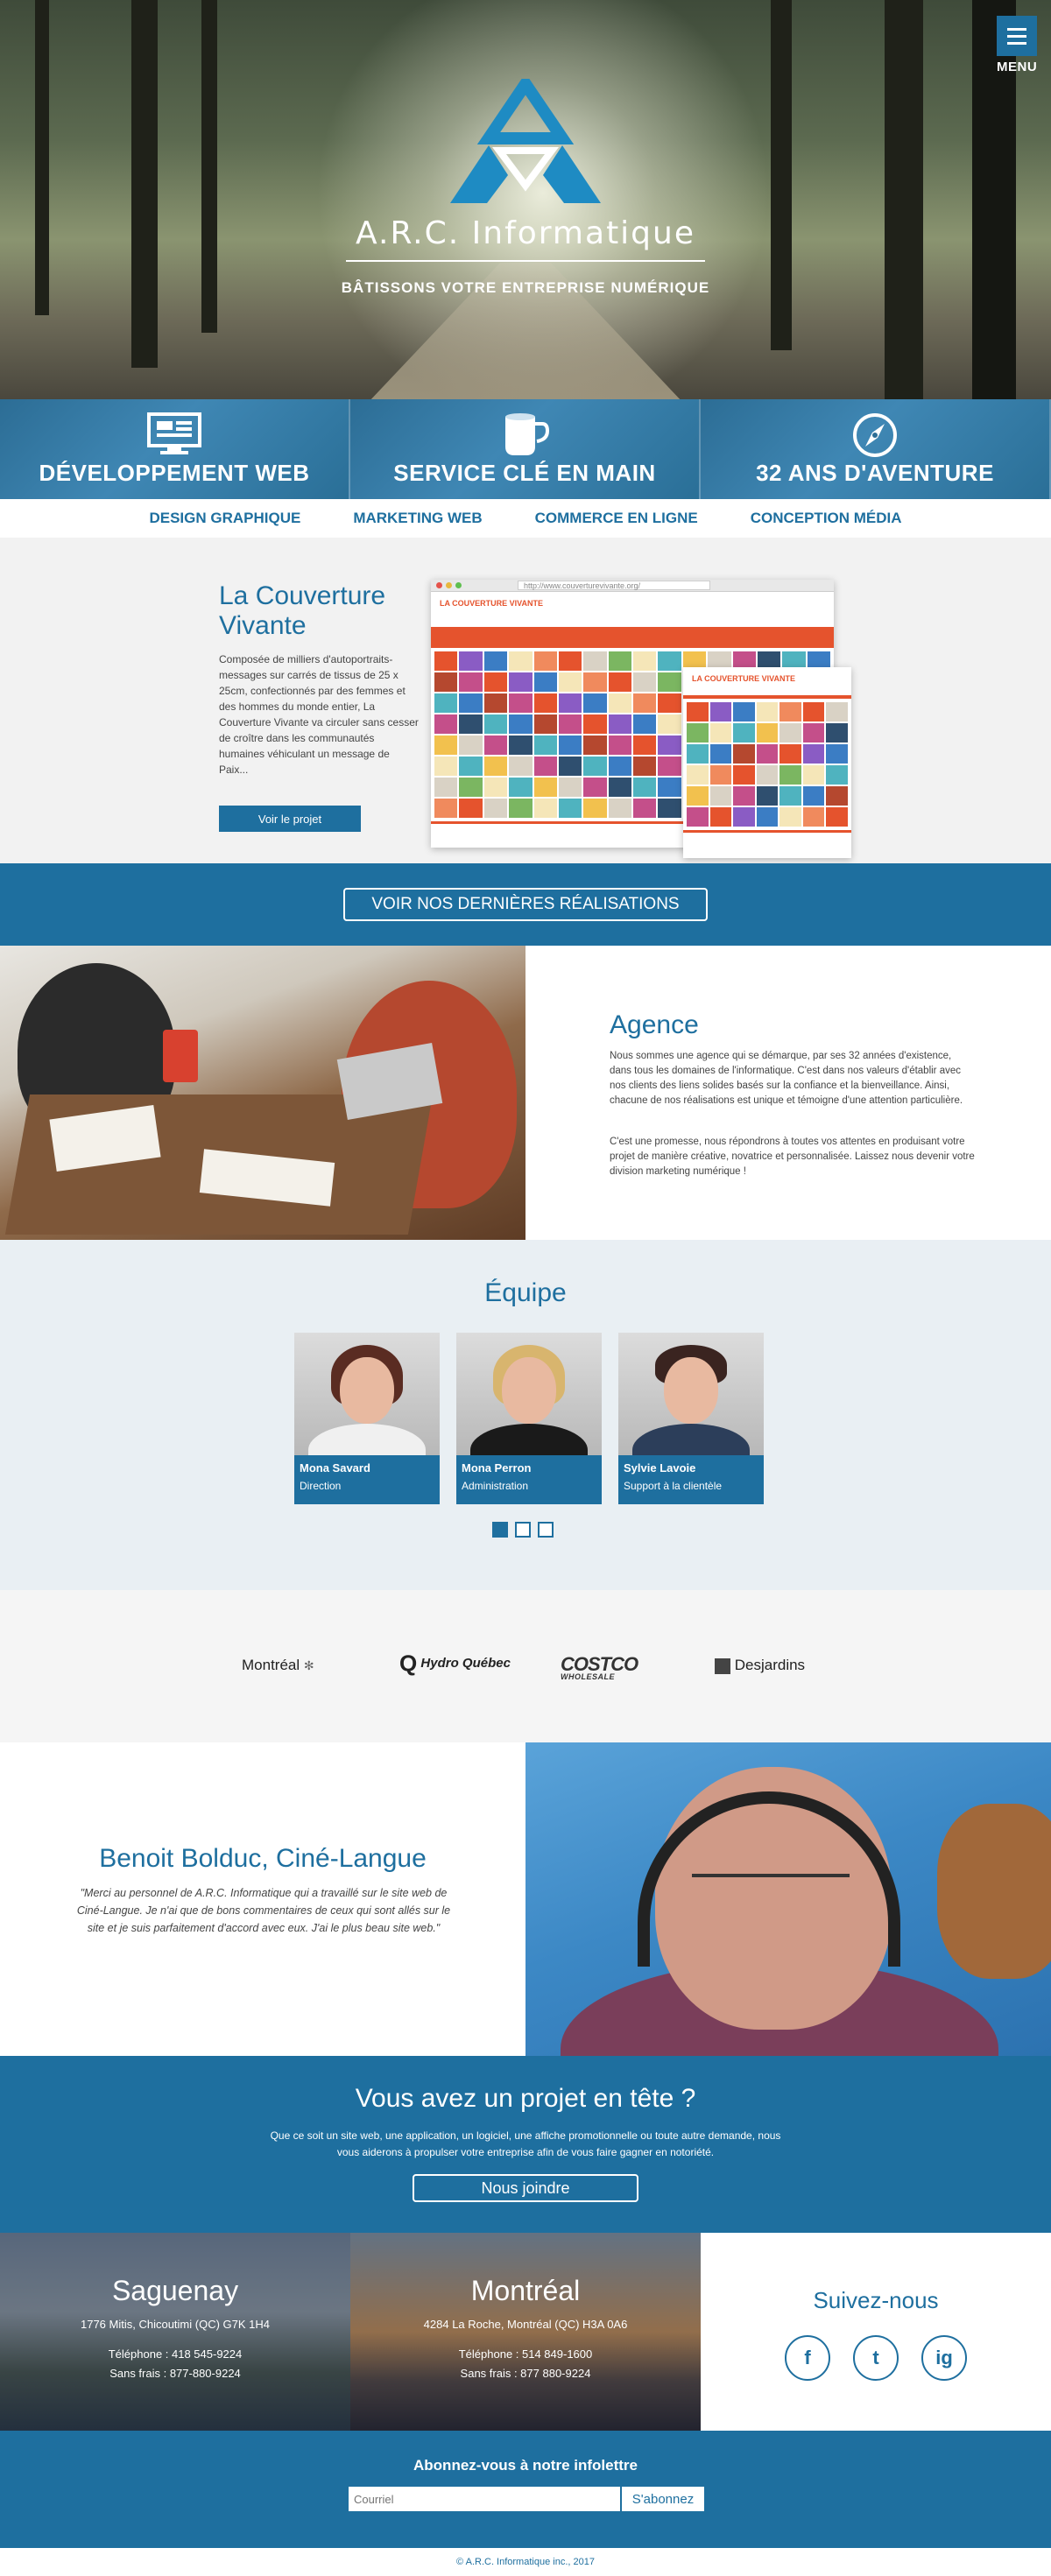  I want to click on testimonial-author: Benoit Bolduc, Ciné-Langue, so click(263, 1858).